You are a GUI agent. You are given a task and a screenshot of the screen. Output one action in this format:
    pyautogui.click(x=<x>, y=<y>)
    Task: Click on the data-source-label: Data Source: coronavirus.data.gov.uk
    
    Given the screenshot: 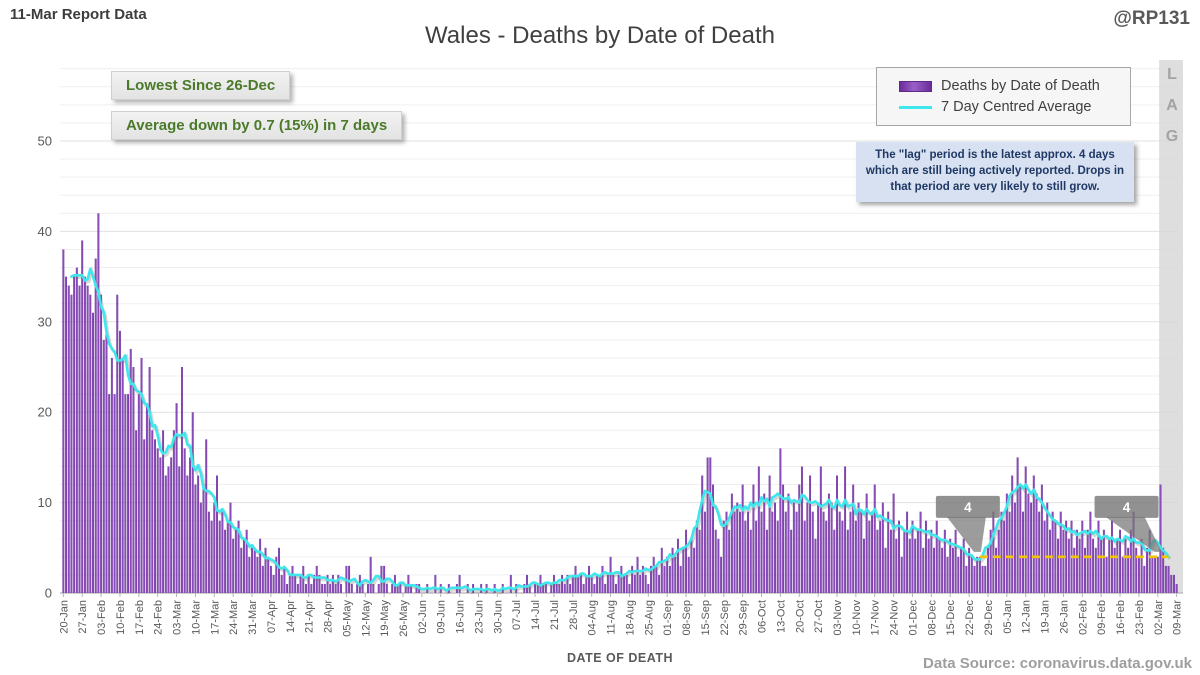 What is the action you would take?
    pyautogui.click(x=1057, y=663)
    